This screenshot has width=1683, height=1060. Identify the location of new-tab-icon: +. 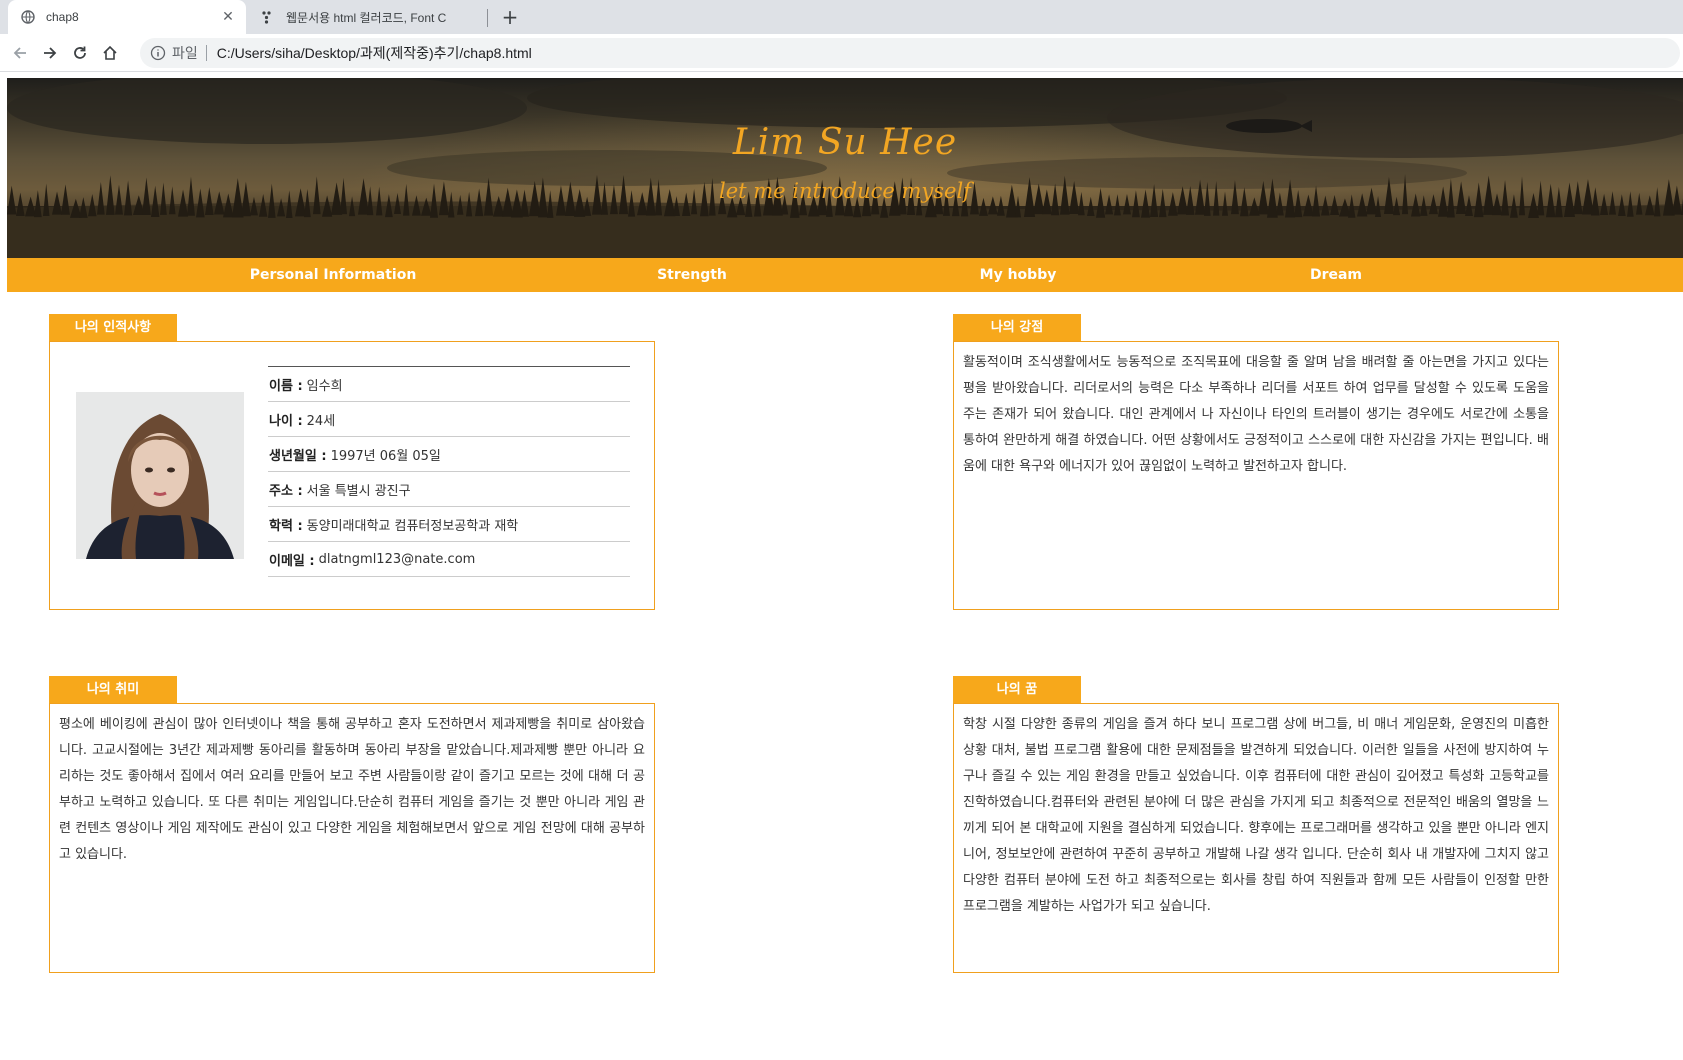
(510, 17).